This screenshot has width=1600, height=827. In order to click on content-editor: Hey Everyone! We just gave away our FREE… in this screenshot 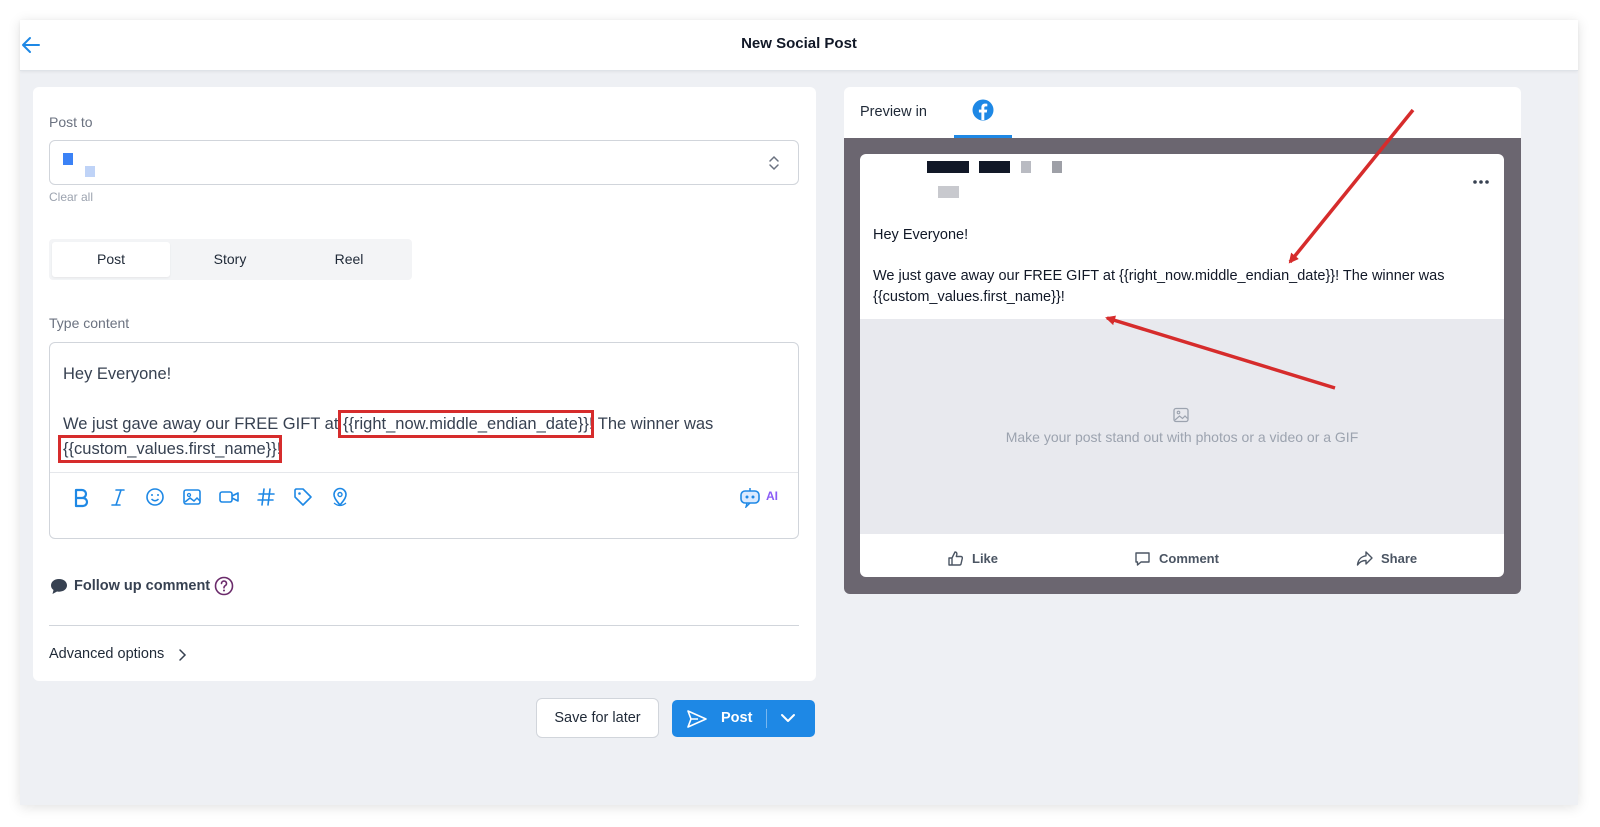, I will do `click(424, 440)`.